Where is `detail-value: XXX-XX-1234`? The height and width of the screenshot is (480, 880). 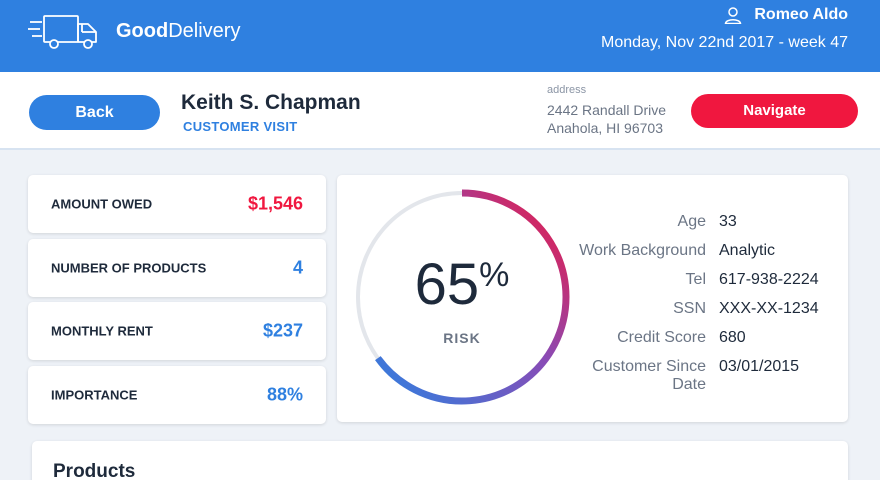 detail-value: XXX-XX-1234 is located at coordinates (769, 308).